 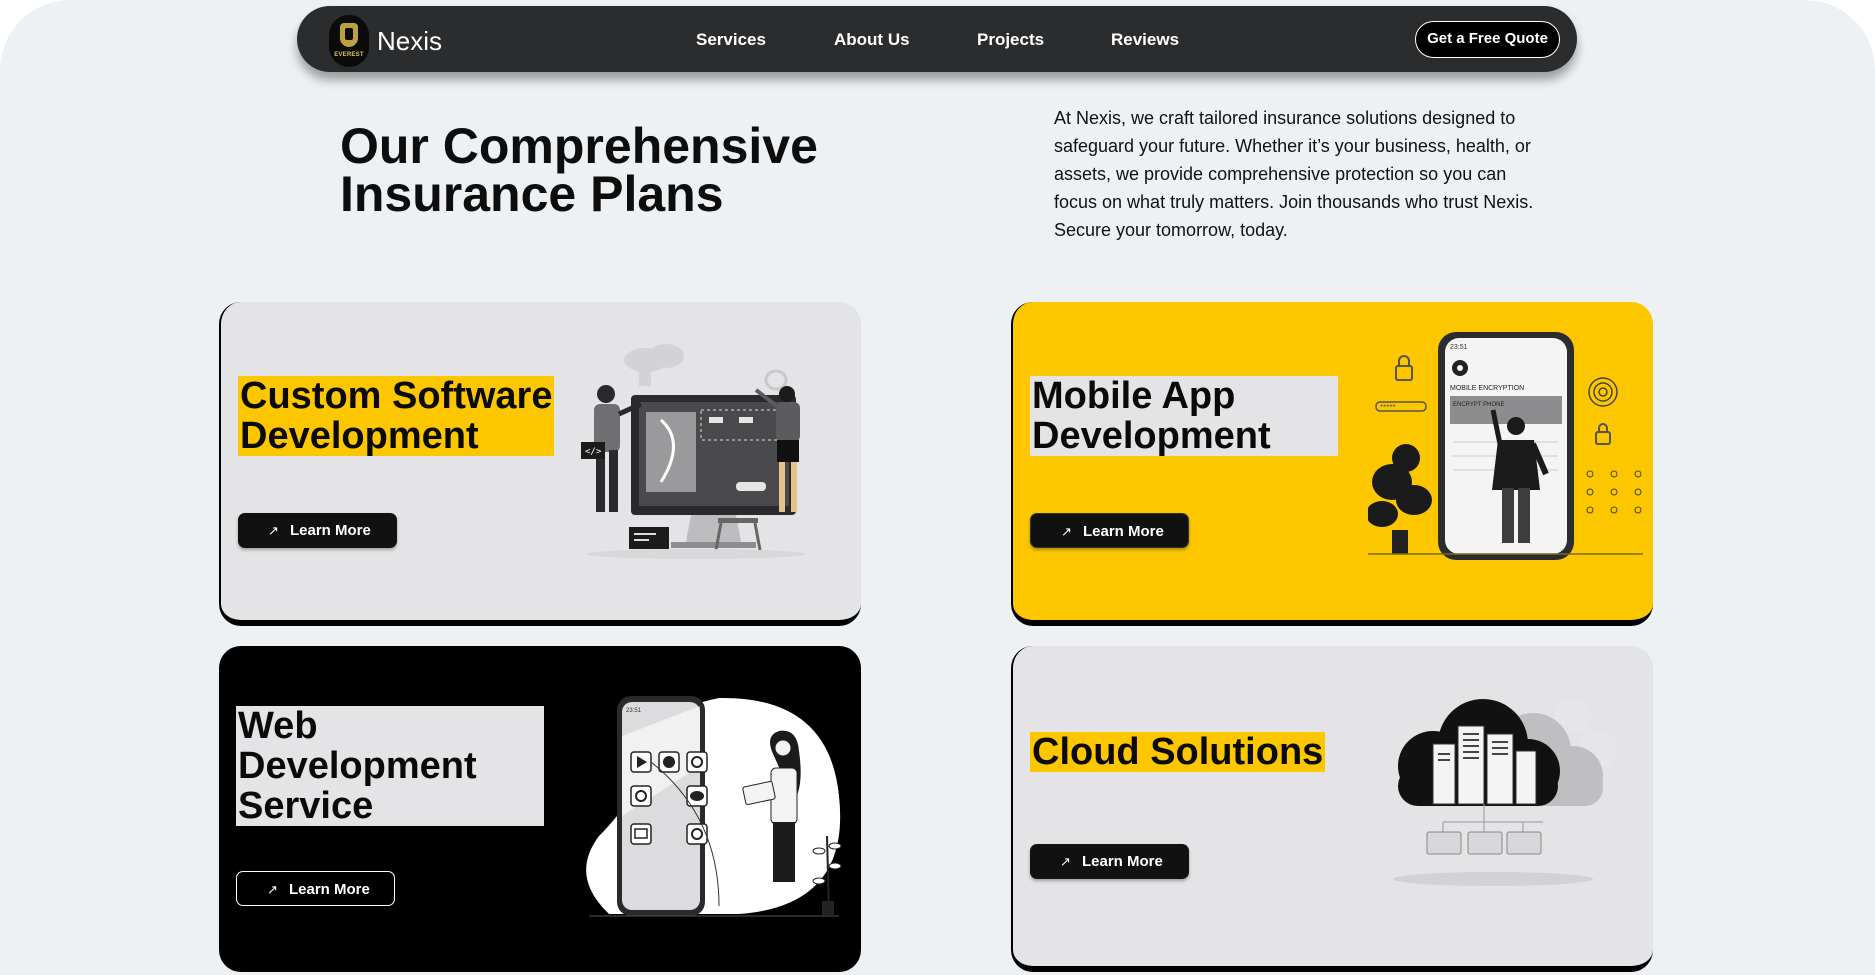 I want to click on card-title: Web Development Service, so click(x=390, y=766).